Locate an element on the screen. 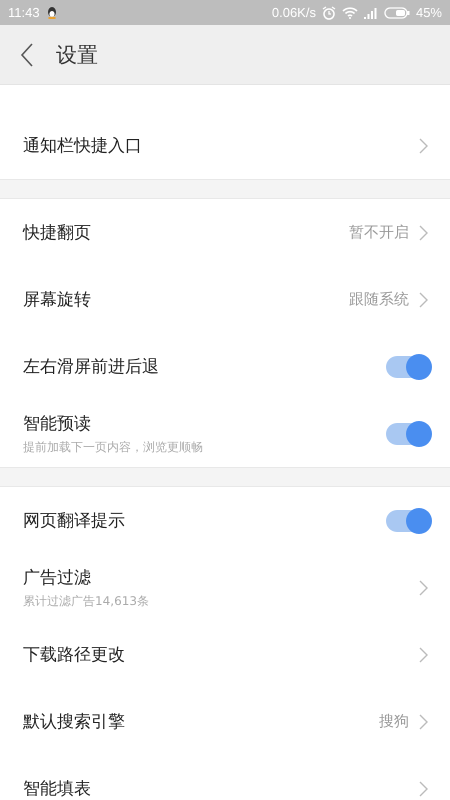  setting-value: 跟随系统 is located at coordinates (379, 299).